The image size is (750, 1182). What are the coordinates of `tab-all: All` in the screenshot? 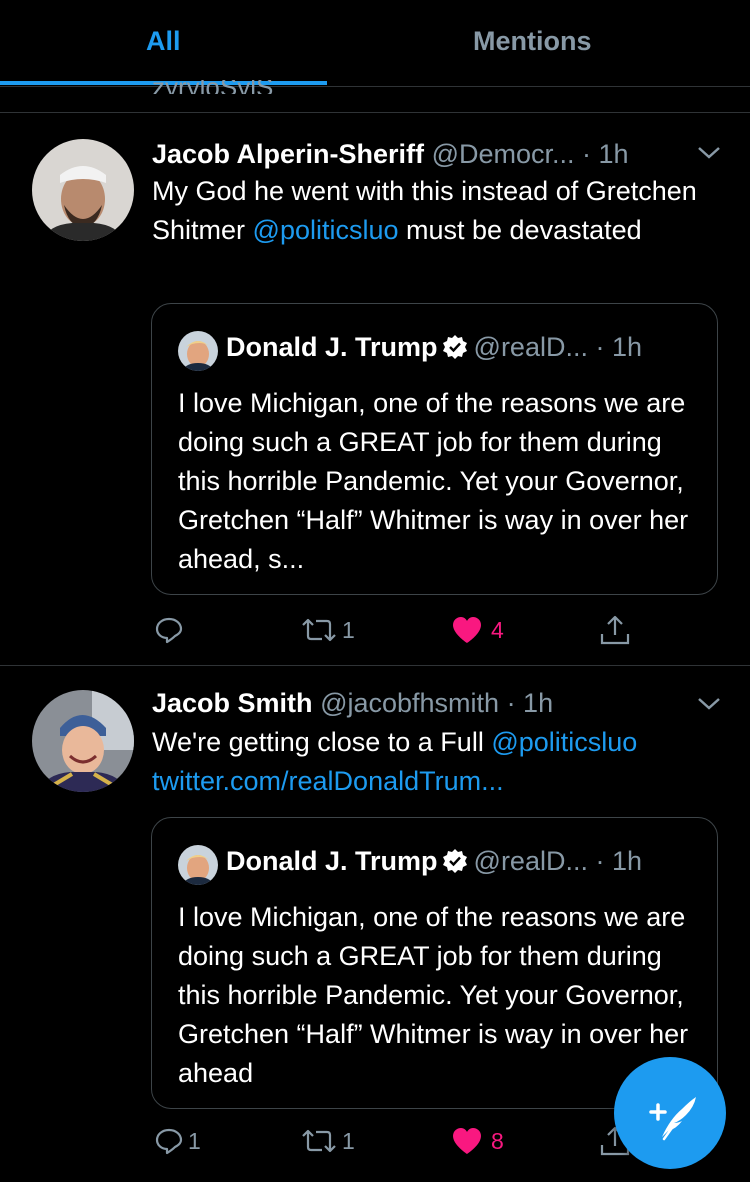 It's located at (163, 41).